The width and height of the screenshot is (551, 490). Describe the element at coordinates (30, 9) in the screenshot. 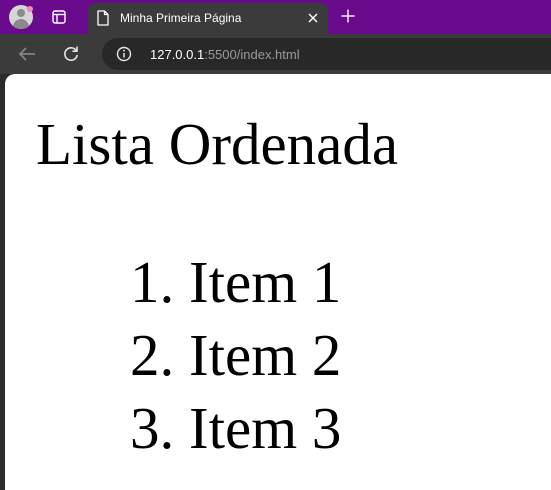

I see `profile-notification-dot` at that location.